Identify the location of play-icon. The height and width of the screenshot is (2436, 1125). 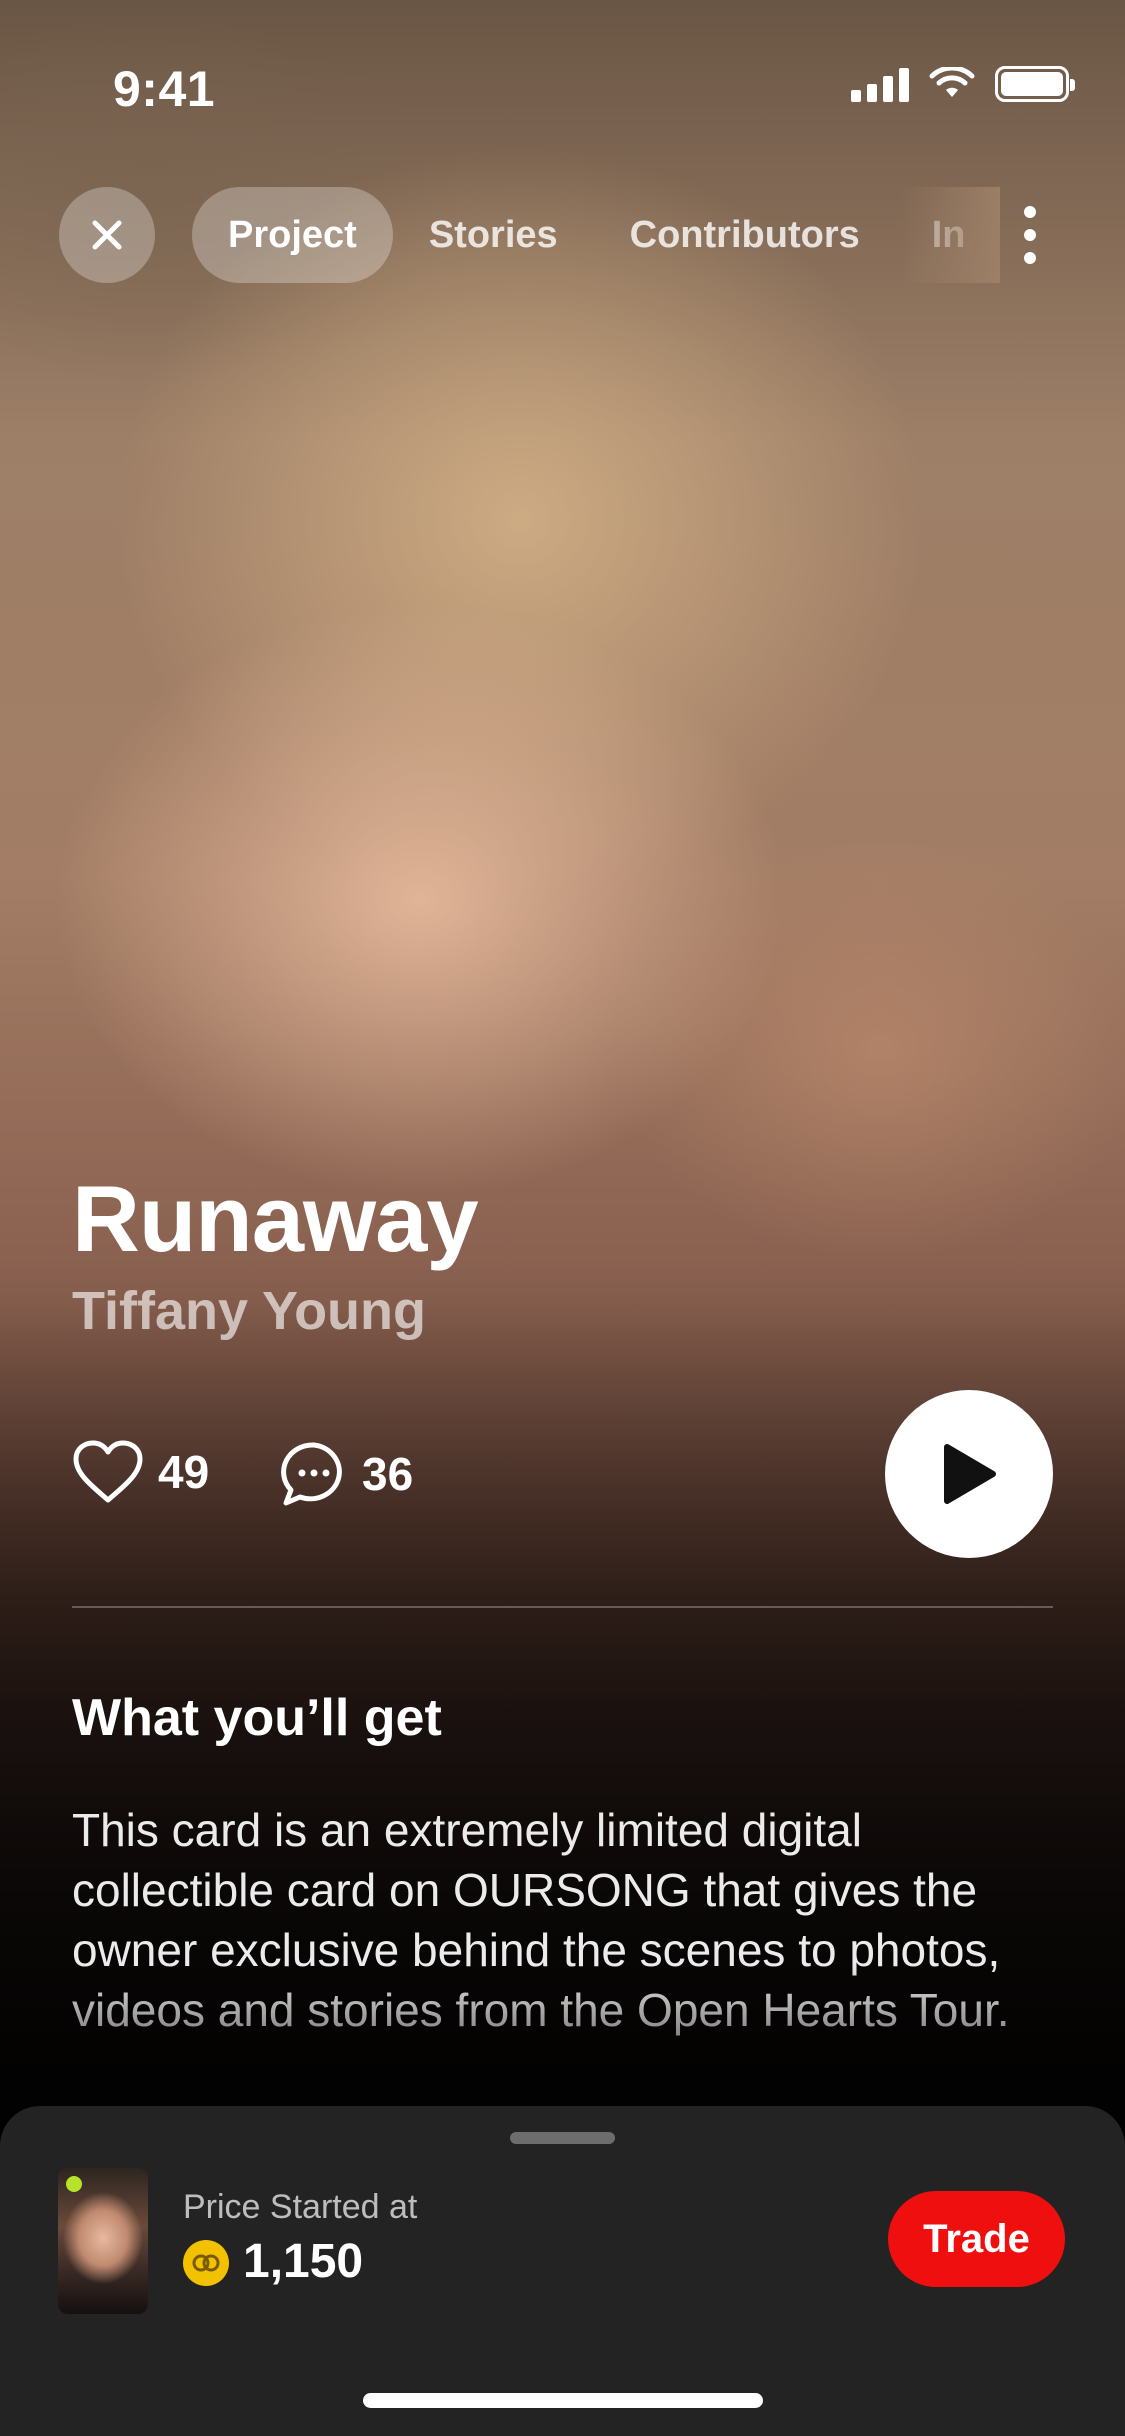
(970, 1474).